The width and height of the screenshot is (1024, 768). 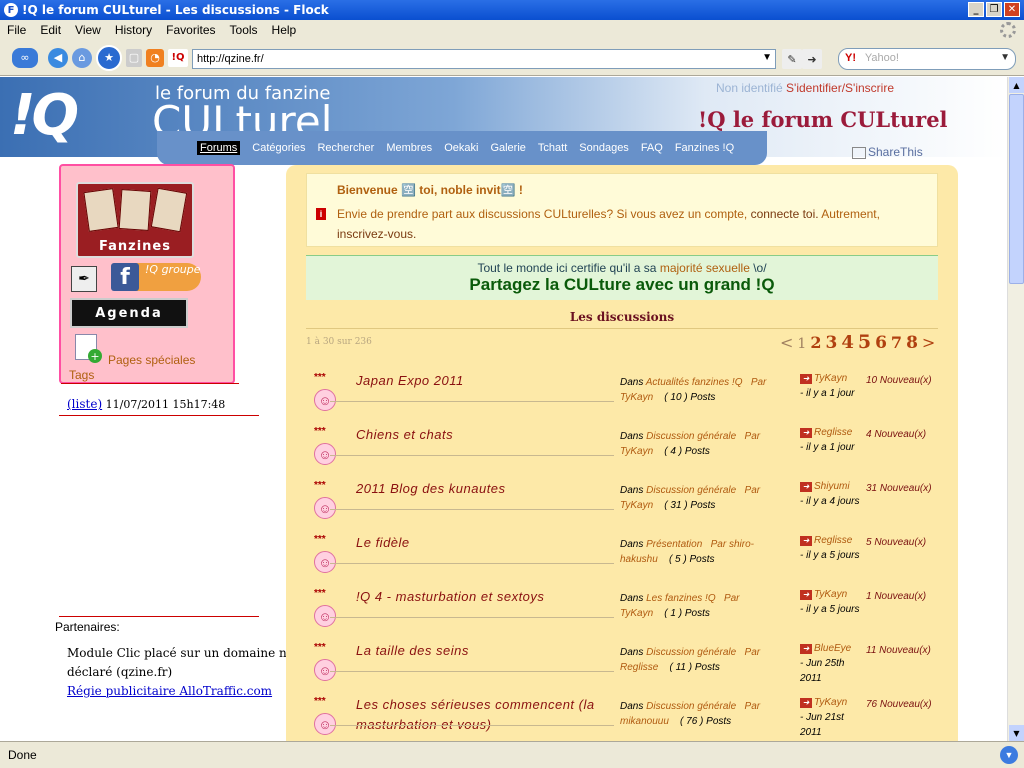 I want to click on pager-next: >, so click(x=928, y=342).